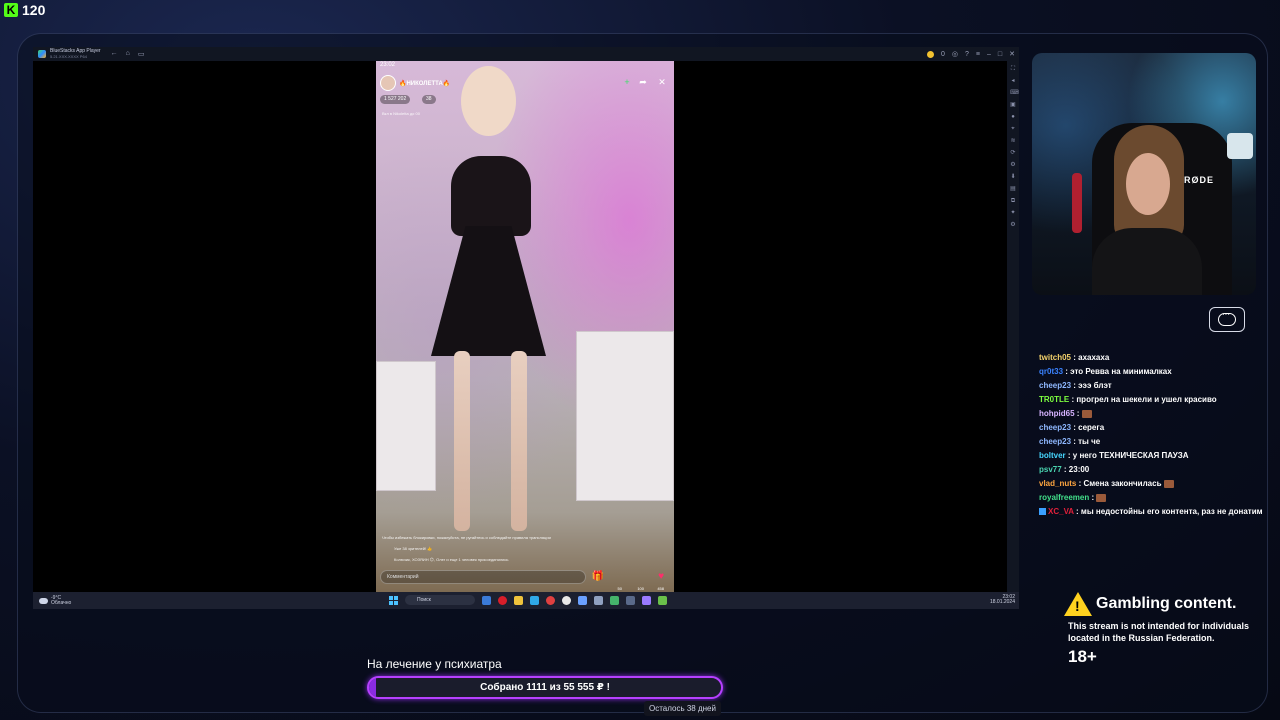  What do you see at coordinates (545, 687) in the screenshot?
I see `goal-text: Собрано 1111 из 55 555 ₽ !` at bounding box center [545, 687].